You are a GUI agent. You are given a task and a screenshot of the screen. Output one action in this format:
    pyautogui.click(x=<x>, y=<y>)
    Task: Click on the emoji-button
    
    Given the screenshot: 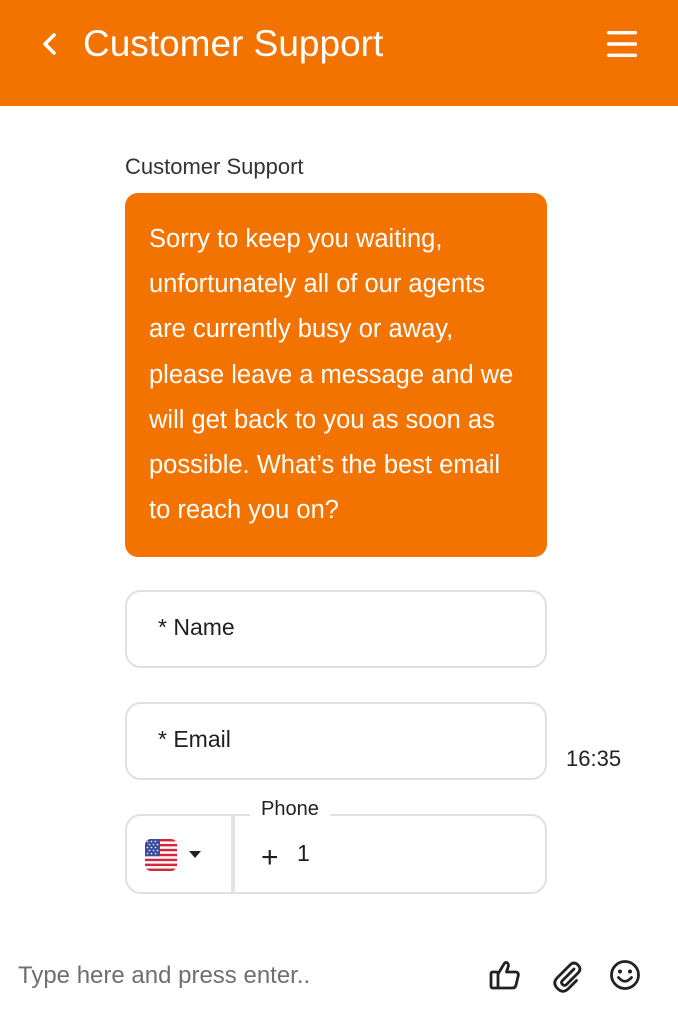 What is the action you would take?
    pyautogui.click(x=625, y=975)
    